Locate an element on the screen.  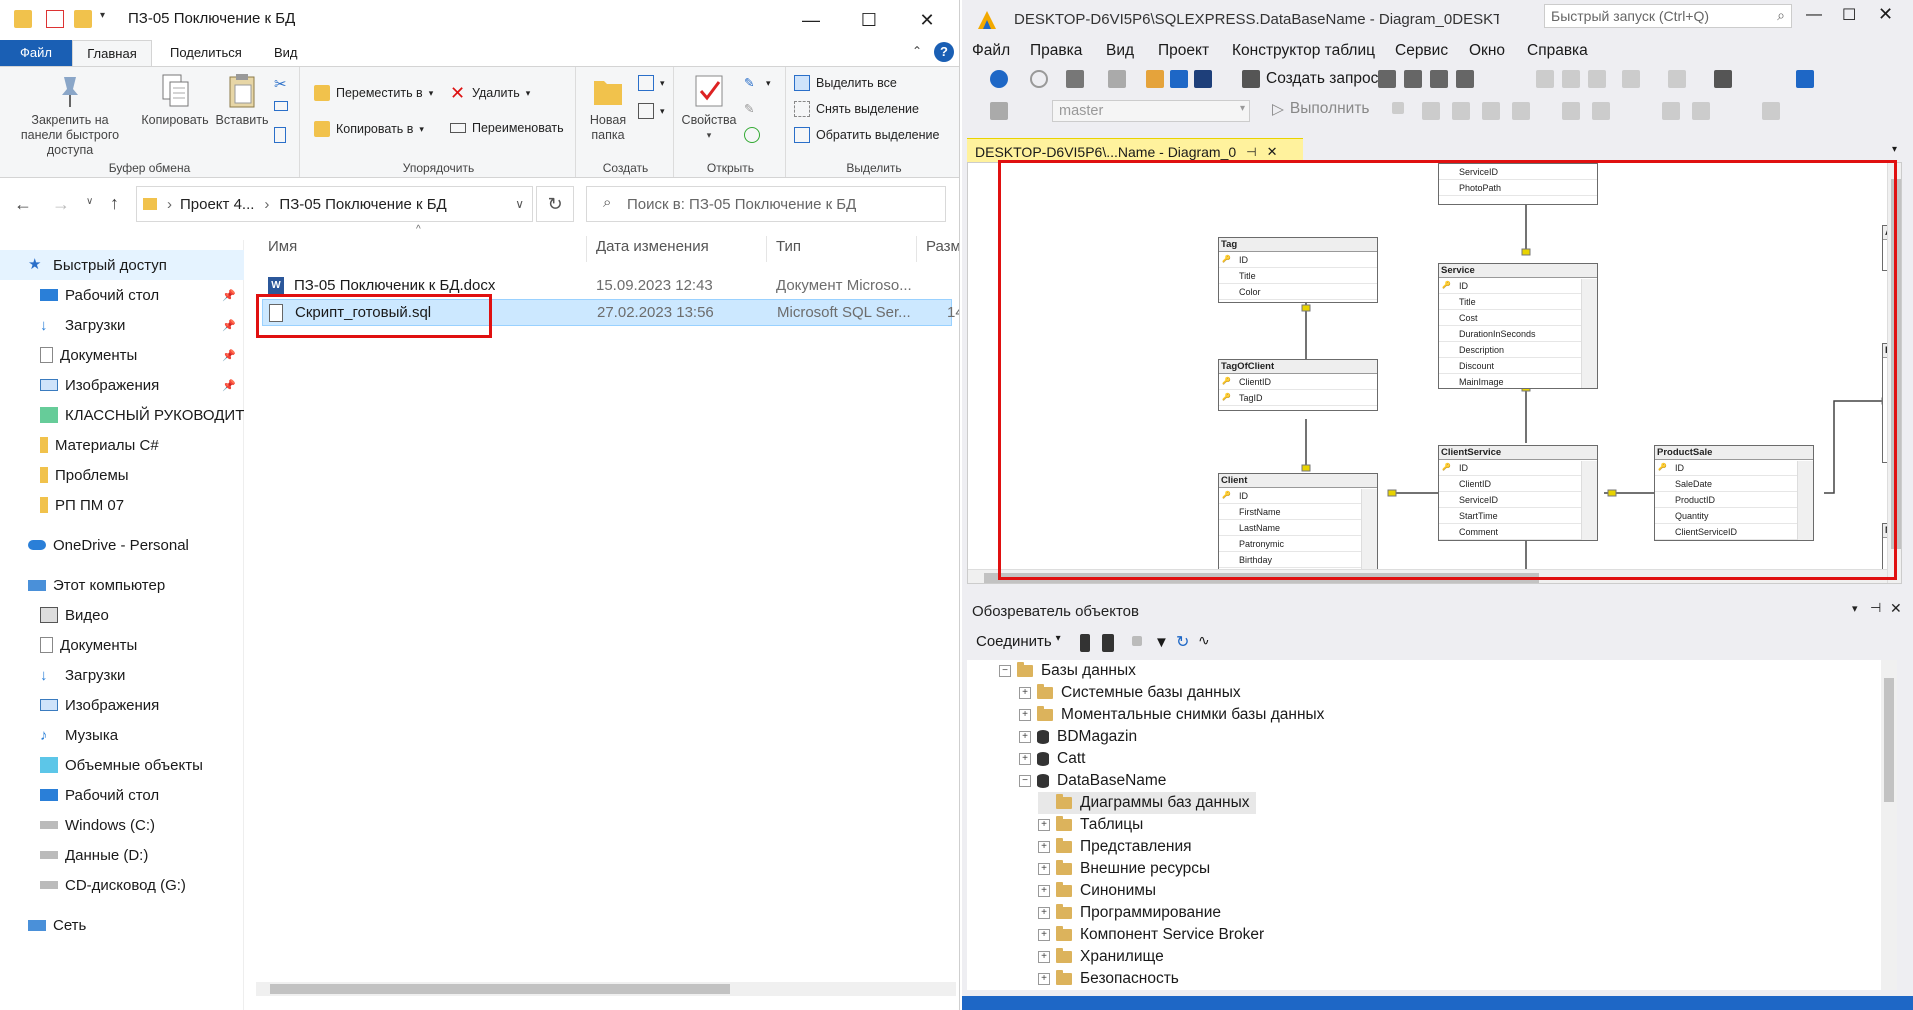
refresh-icon: ↻ is located at coordinates (1182, 642).